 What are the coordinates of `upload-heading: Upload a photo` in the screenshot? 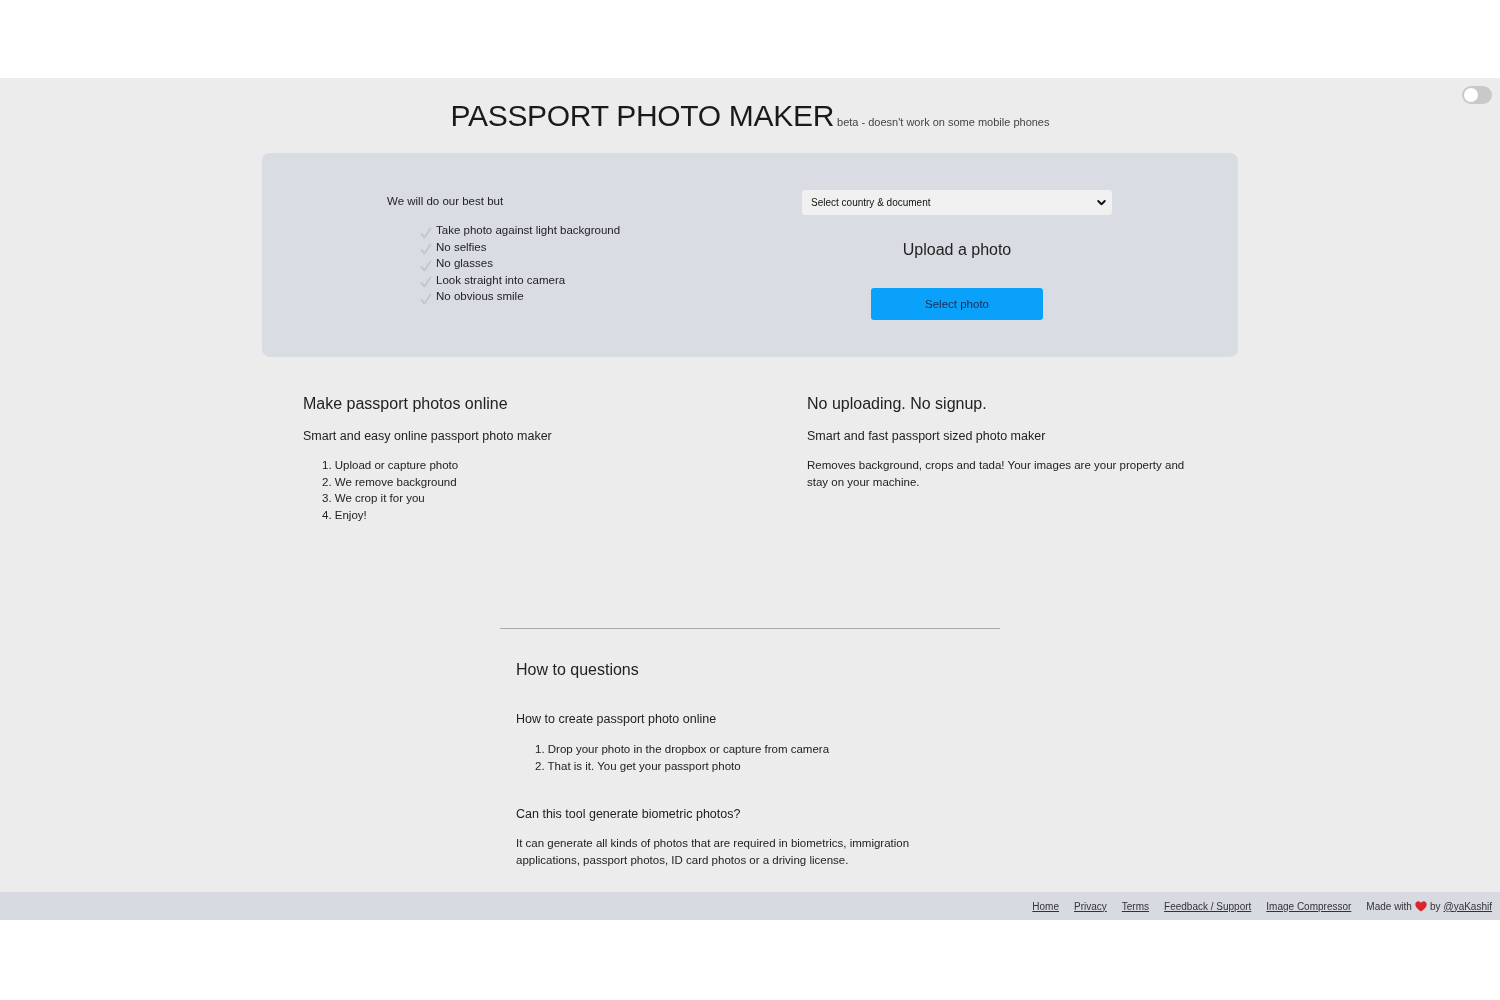 It's located at (957, 250).